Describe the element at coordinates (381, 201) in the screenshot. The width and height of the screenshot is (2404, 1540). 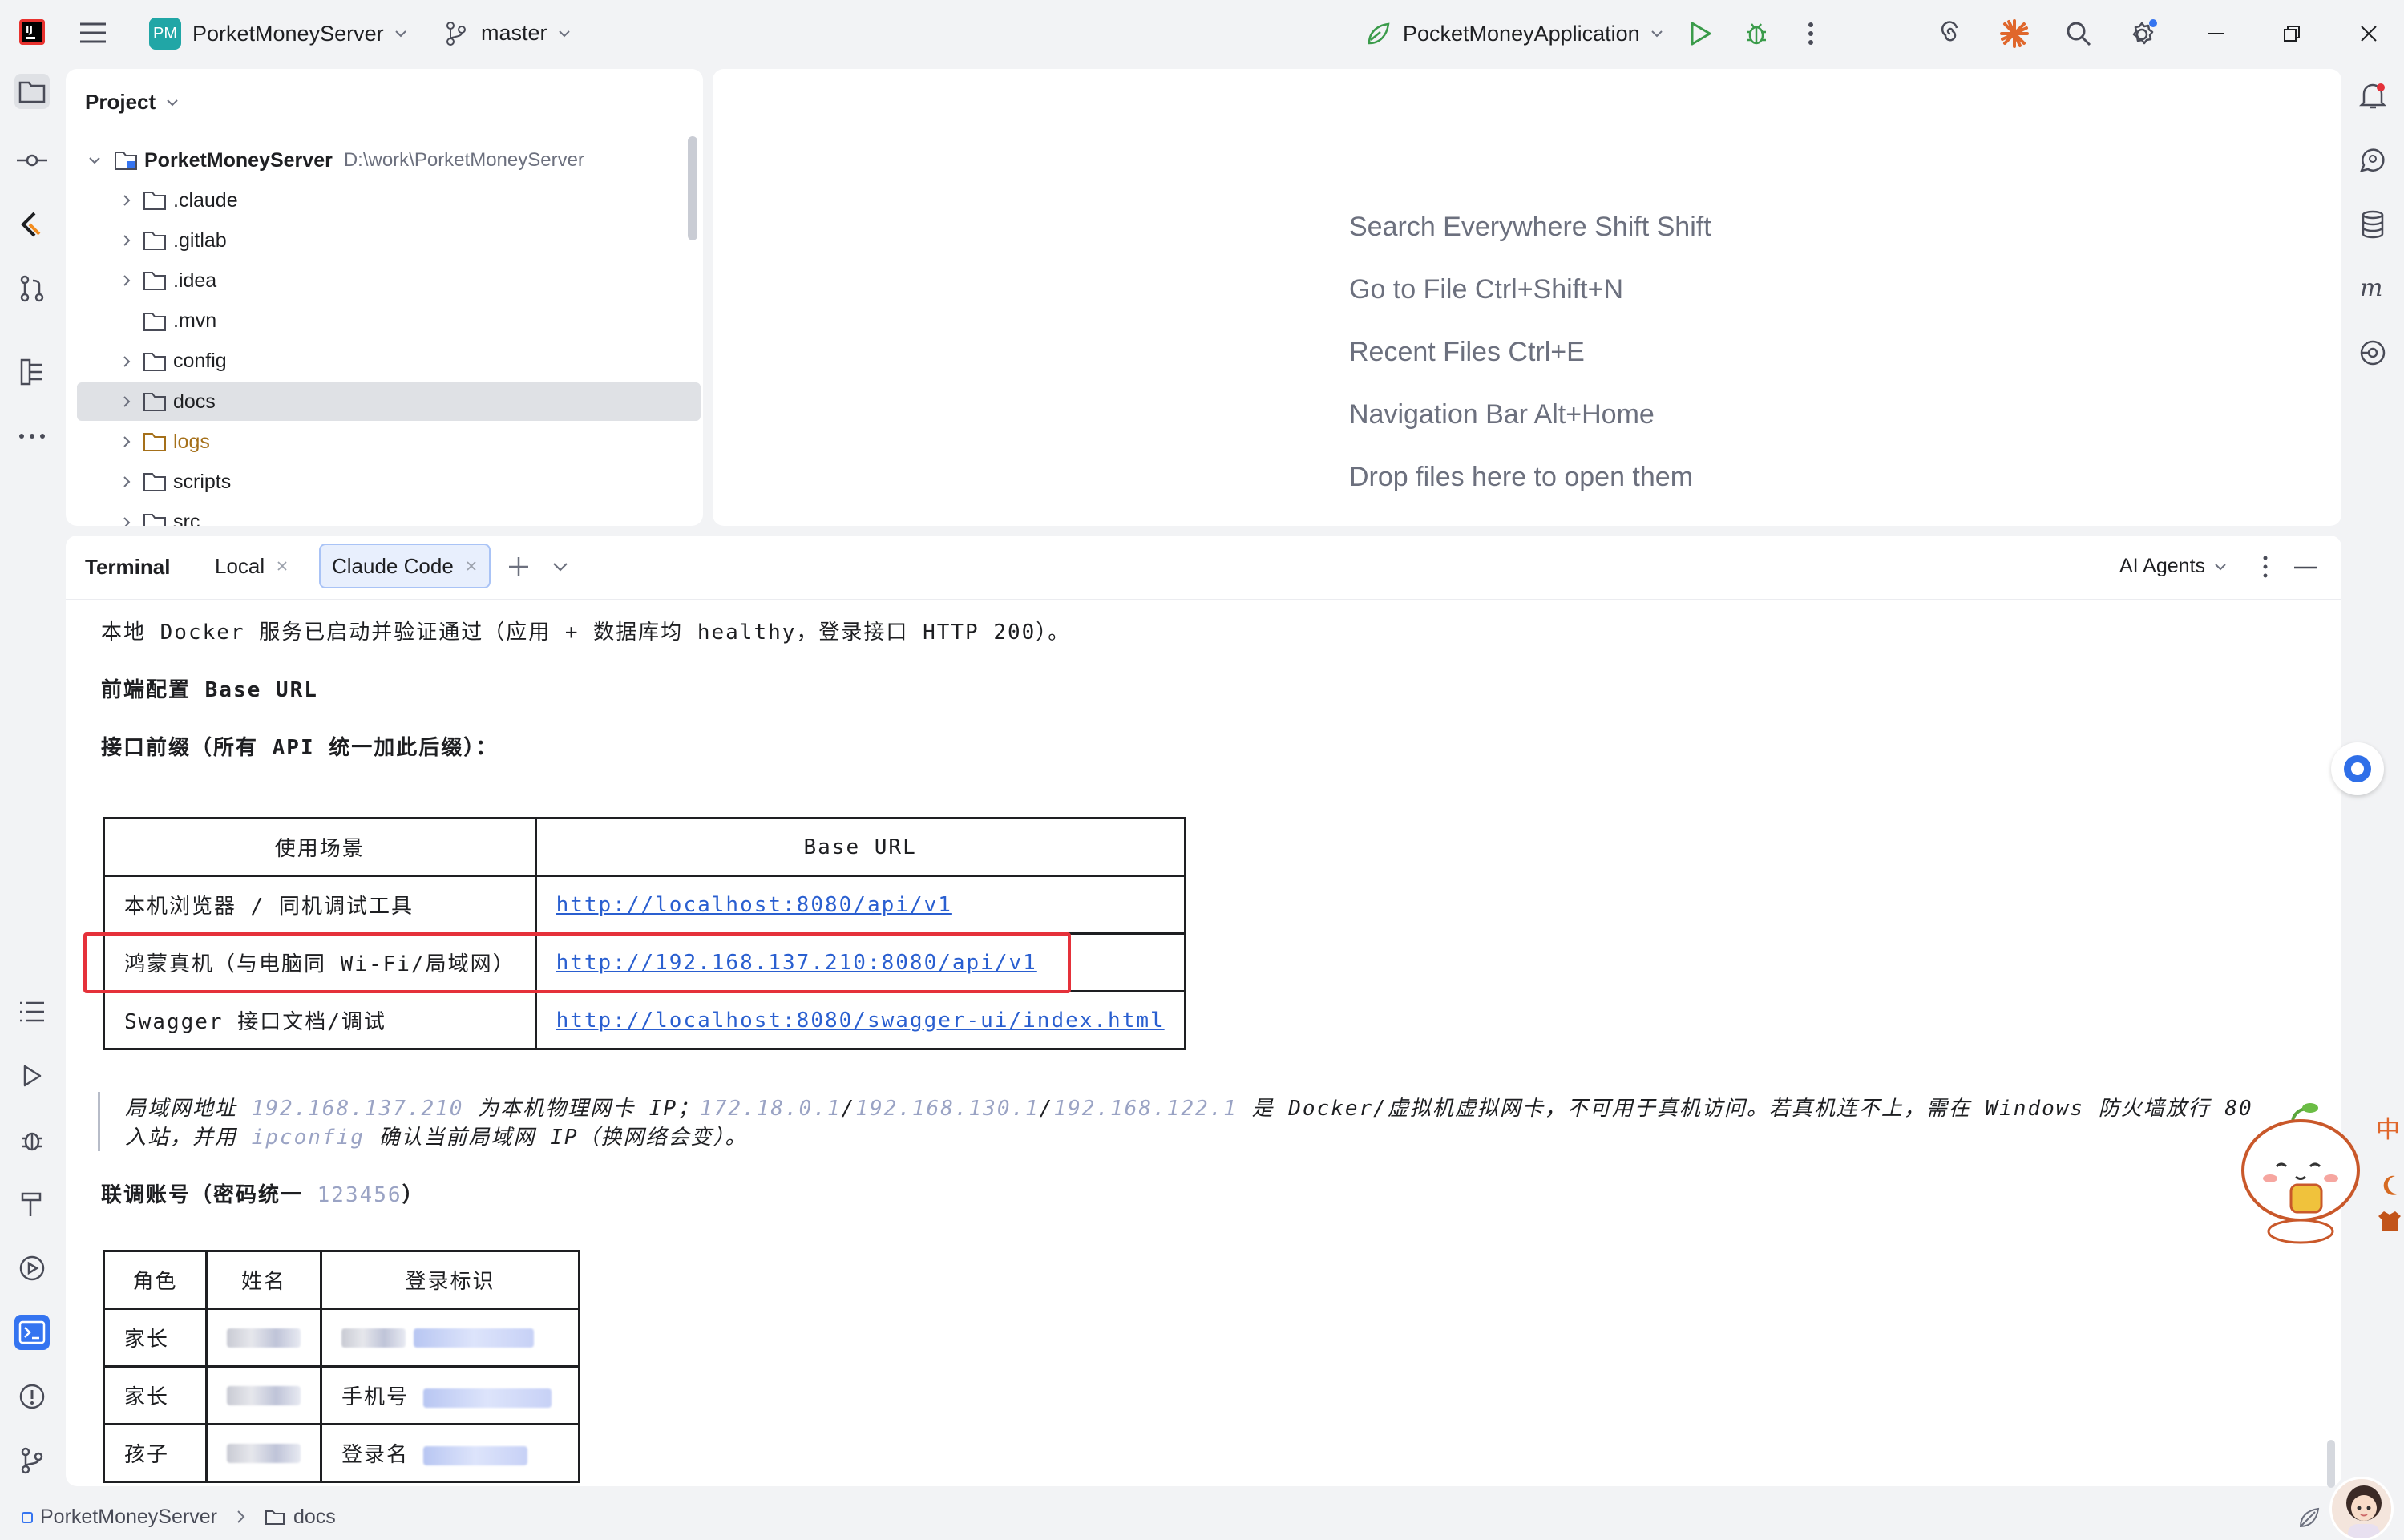
I see `tree-item-dot-claude: .claude` at that location.